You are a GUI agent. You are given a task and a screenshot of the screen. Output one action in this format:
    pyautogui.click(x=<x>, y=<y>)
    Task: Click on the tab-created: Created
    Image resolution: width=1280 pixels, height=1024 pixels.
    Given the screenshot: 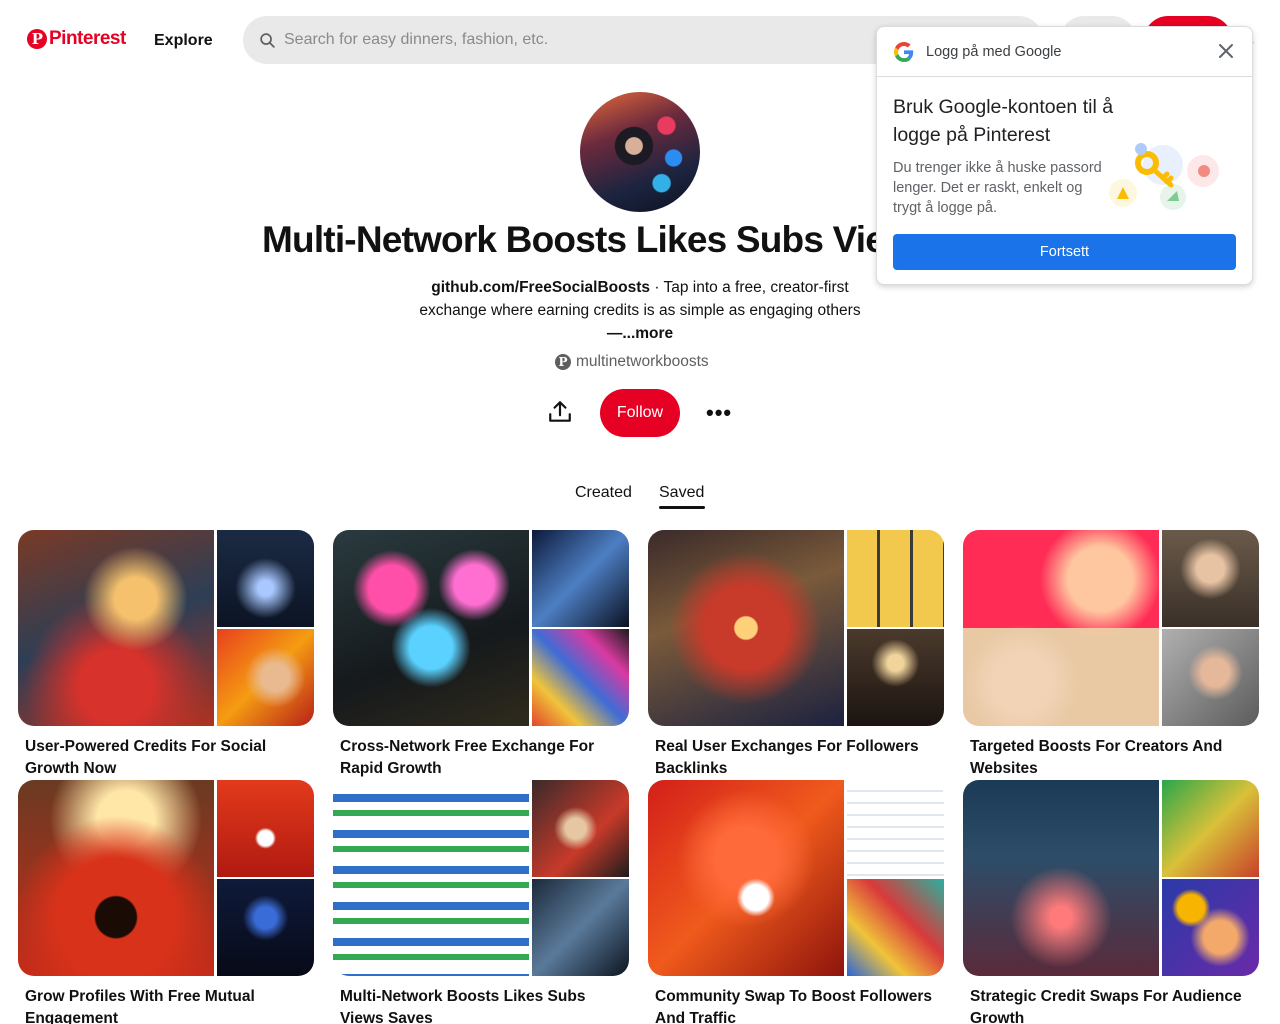 What is the action you would take?
    pyautogui.click(x=603, y=493)
    